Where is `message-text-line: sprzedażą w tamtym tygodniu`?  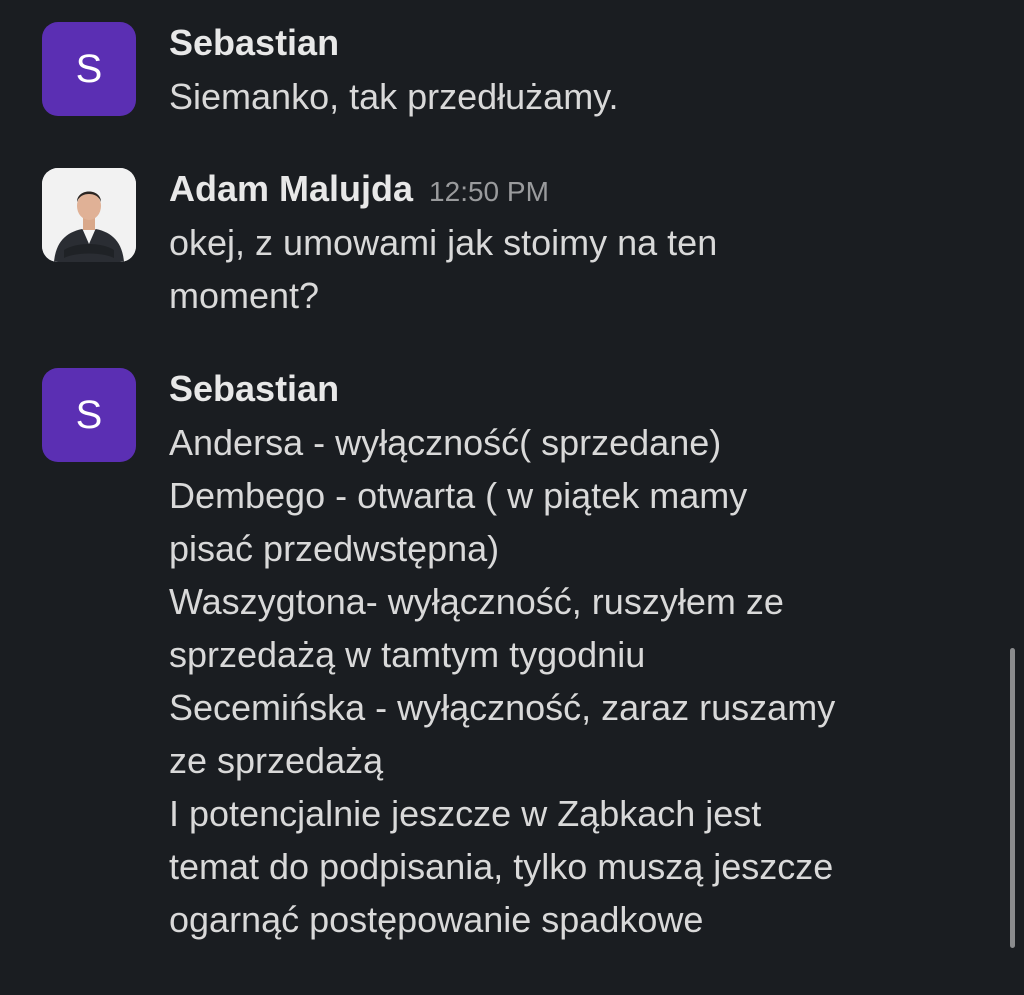 message-text-line: sprzedażą w tamtym tygodniu is located at coordinates (407, 654).